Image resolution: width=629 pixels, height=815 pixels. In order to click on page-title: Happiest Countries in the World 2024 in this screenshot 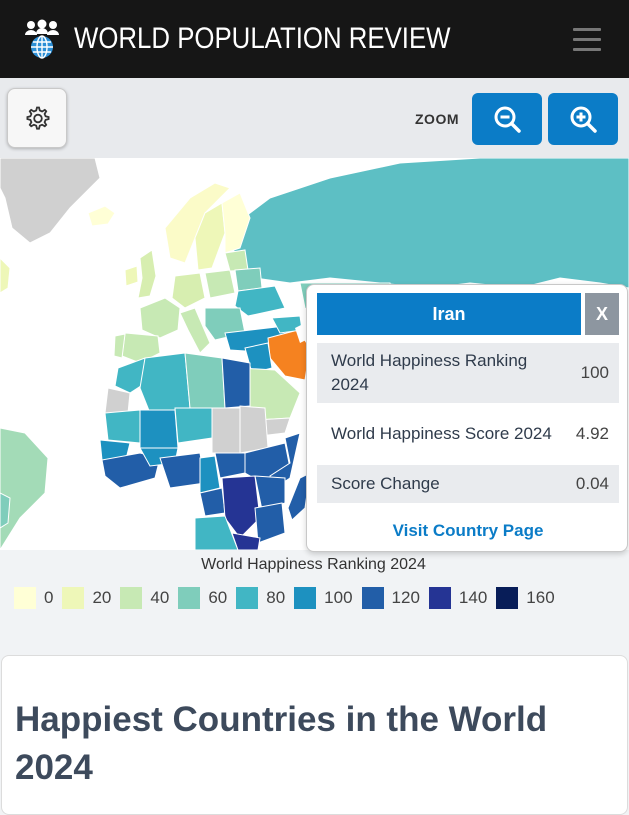, I will do `click(281, 743)`.